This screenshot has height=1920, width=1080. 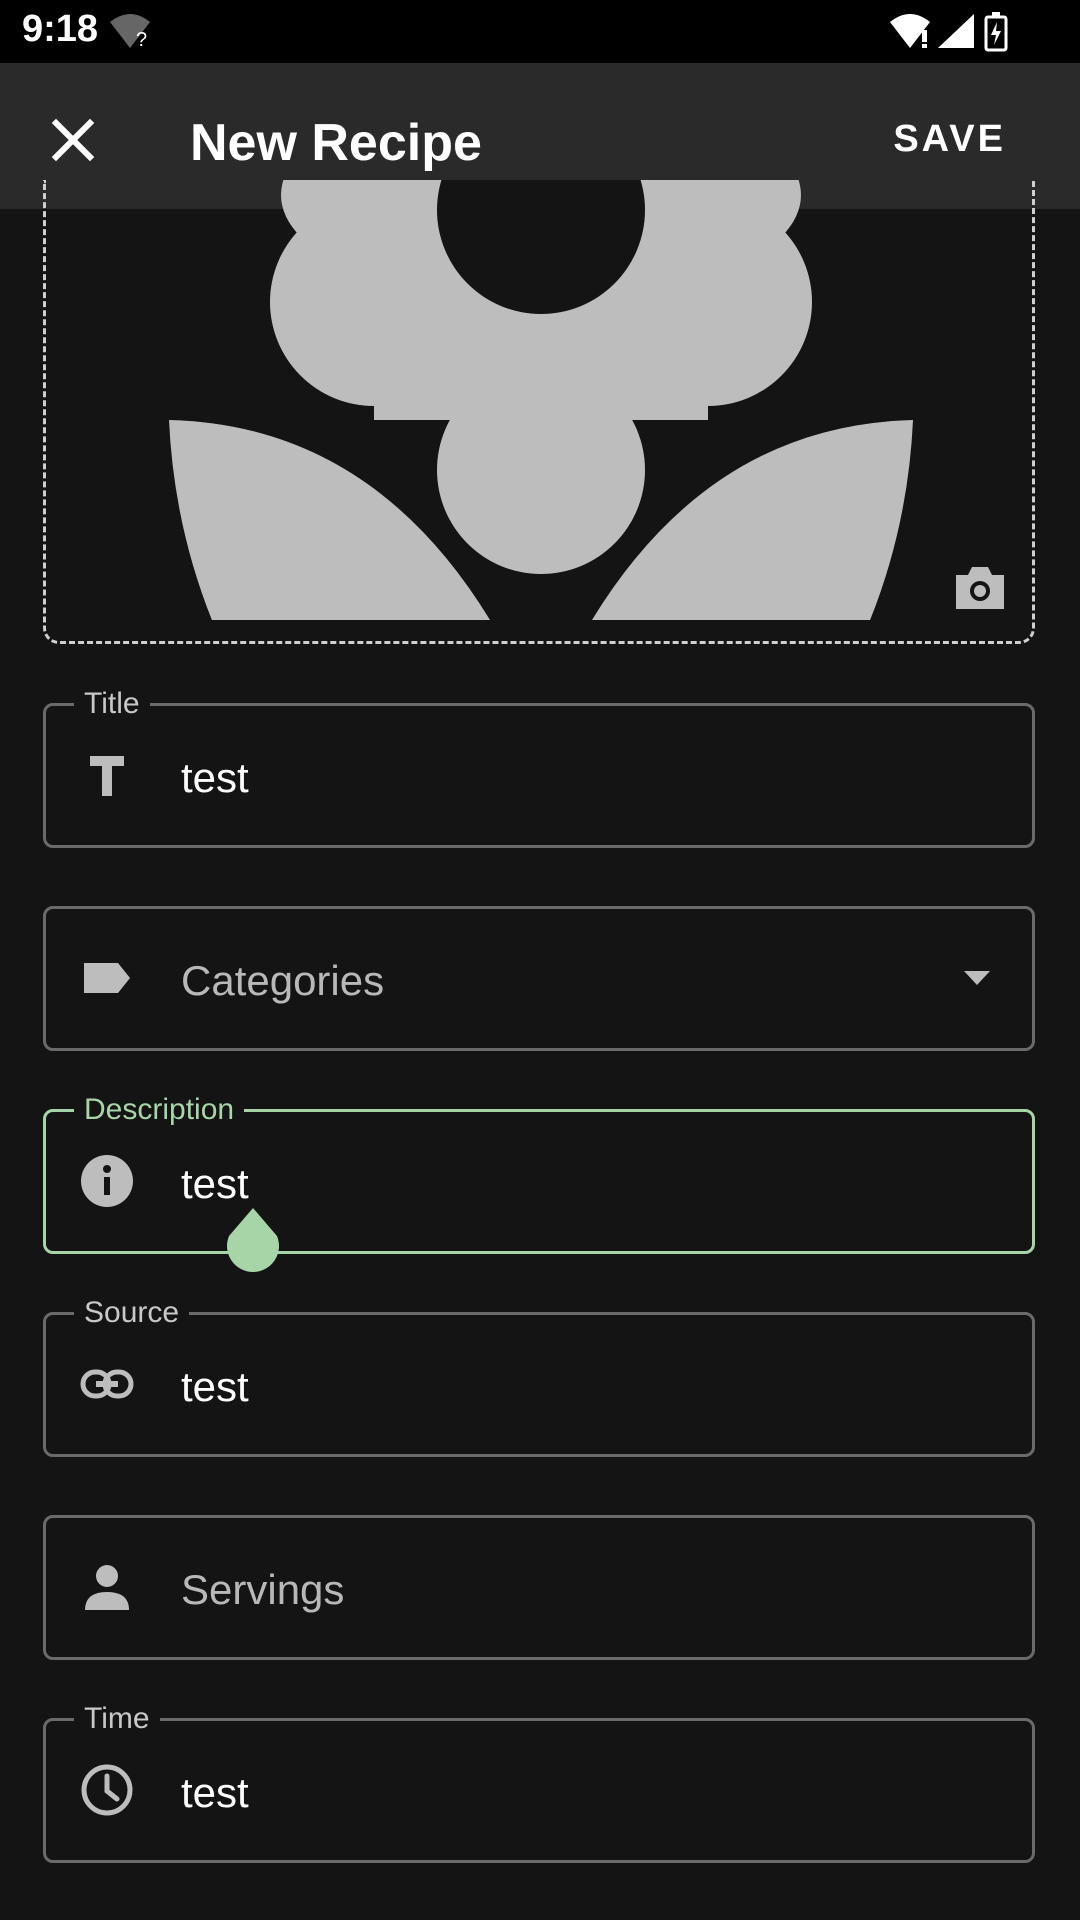 I want to click on wifi-question-icon: ?, so click(x=130, y=32).